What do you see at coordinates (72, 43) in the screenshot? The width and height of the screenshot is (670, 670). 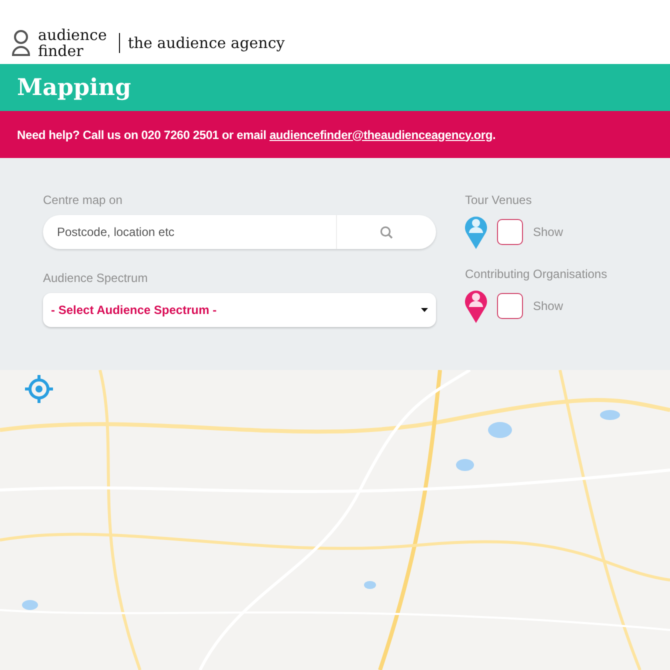 I see `brand-logo-text: audience finder` at bounding box center [72, 43].